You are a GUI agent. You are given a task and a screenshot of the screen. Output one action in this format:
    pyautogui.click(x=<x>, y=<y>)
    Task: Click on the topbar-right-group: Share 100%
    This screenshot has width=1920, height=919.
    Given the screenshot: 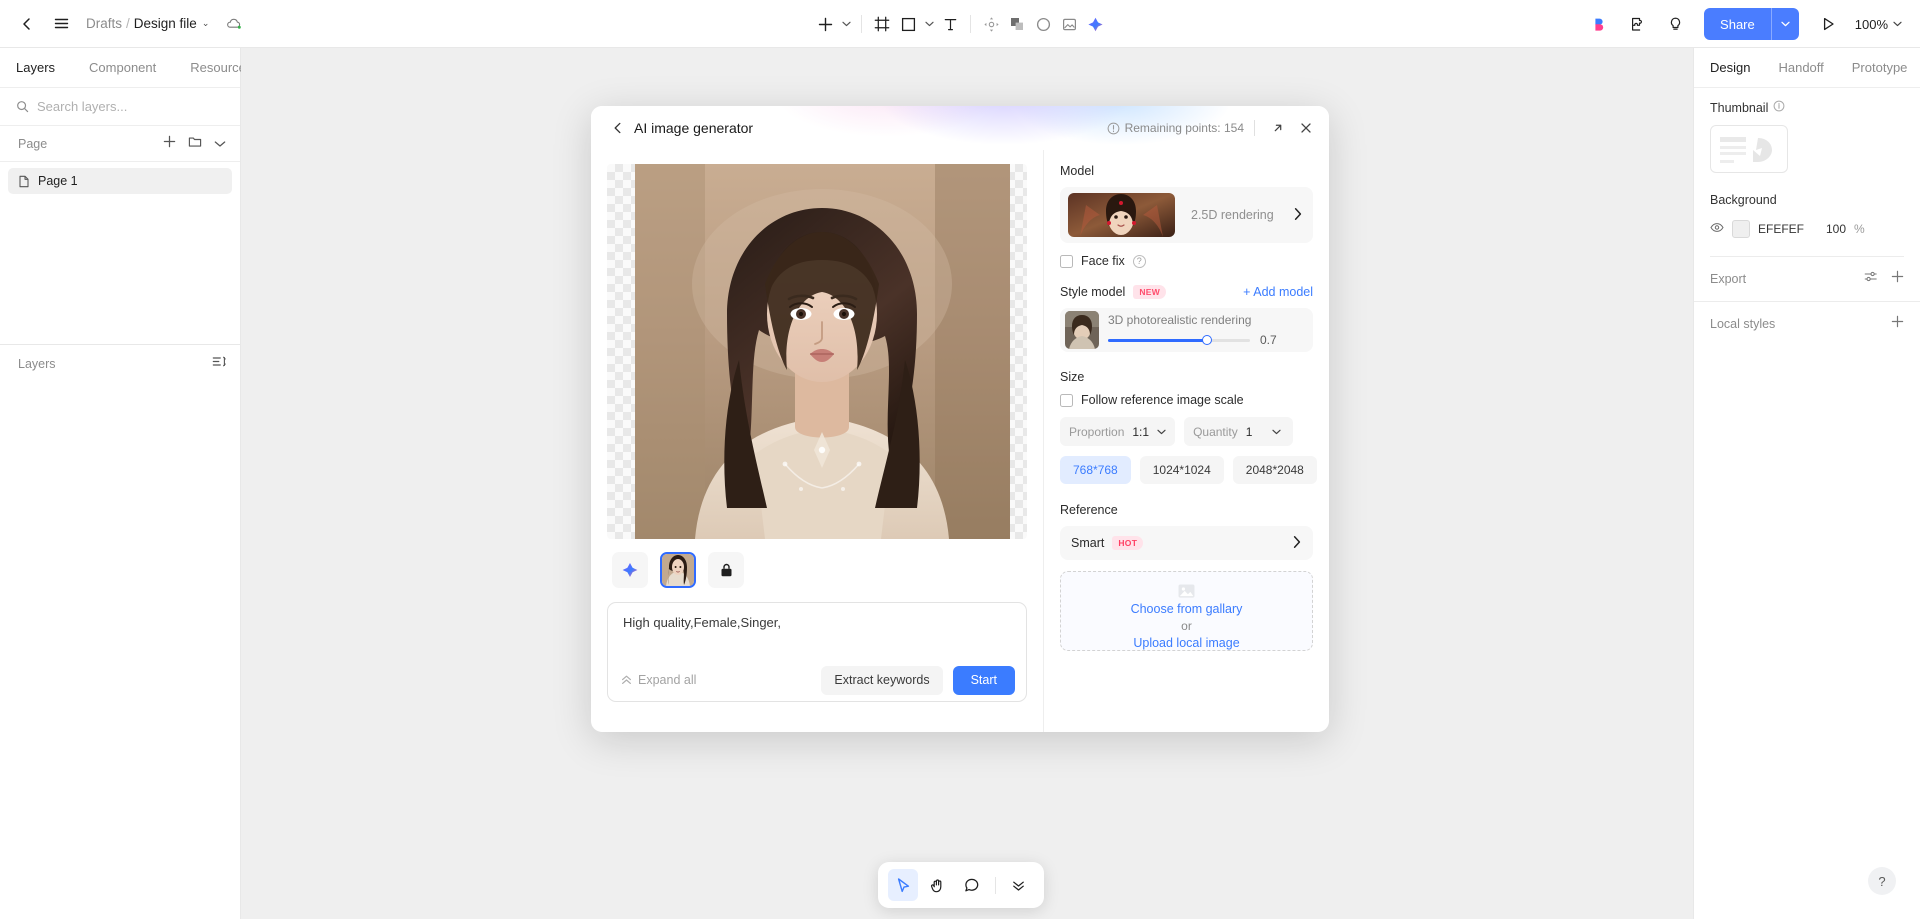 What is the action you would take?
    pyautogui.click(x=1745, y=24)
    